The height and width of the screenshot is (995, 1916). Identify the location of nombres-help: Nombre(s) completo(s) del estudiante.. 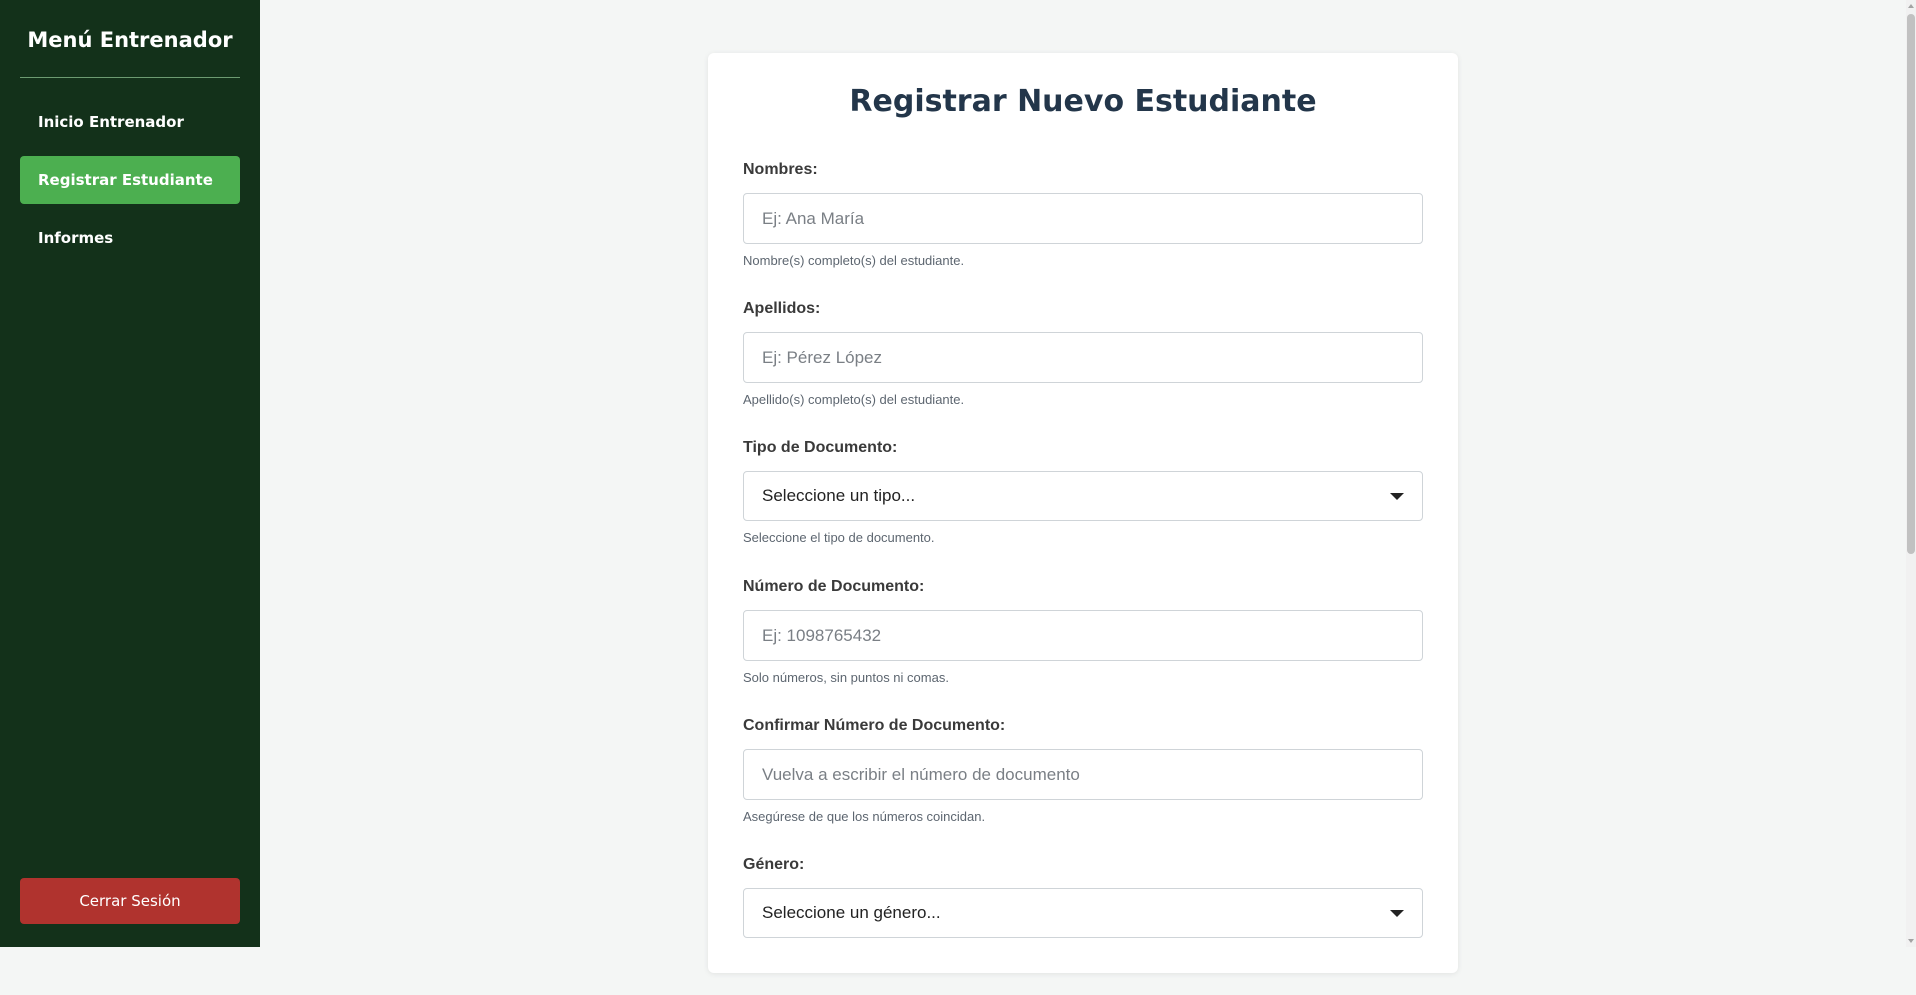
(854, 260).